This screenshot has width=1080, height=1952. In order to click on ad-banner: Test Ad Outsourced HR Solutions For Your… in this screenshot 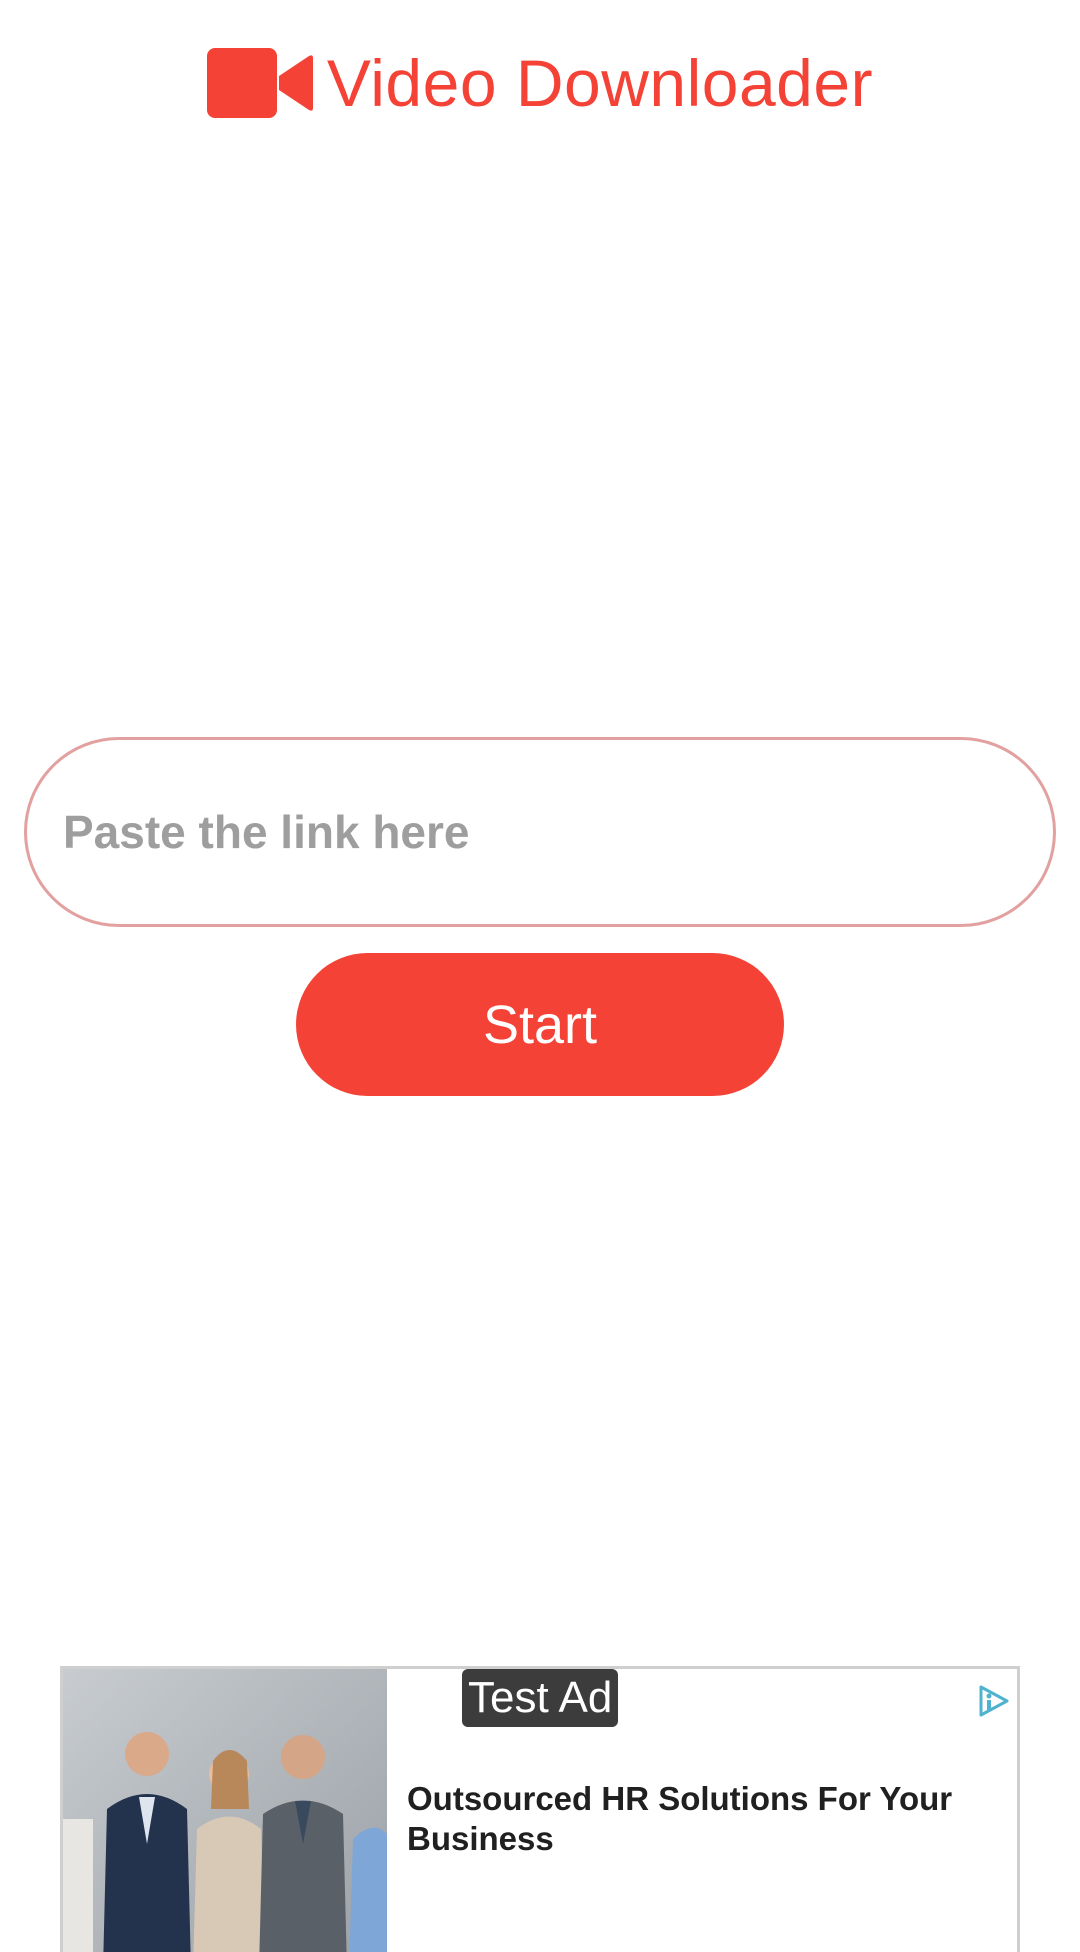, I will do `click(540, 1809)`.